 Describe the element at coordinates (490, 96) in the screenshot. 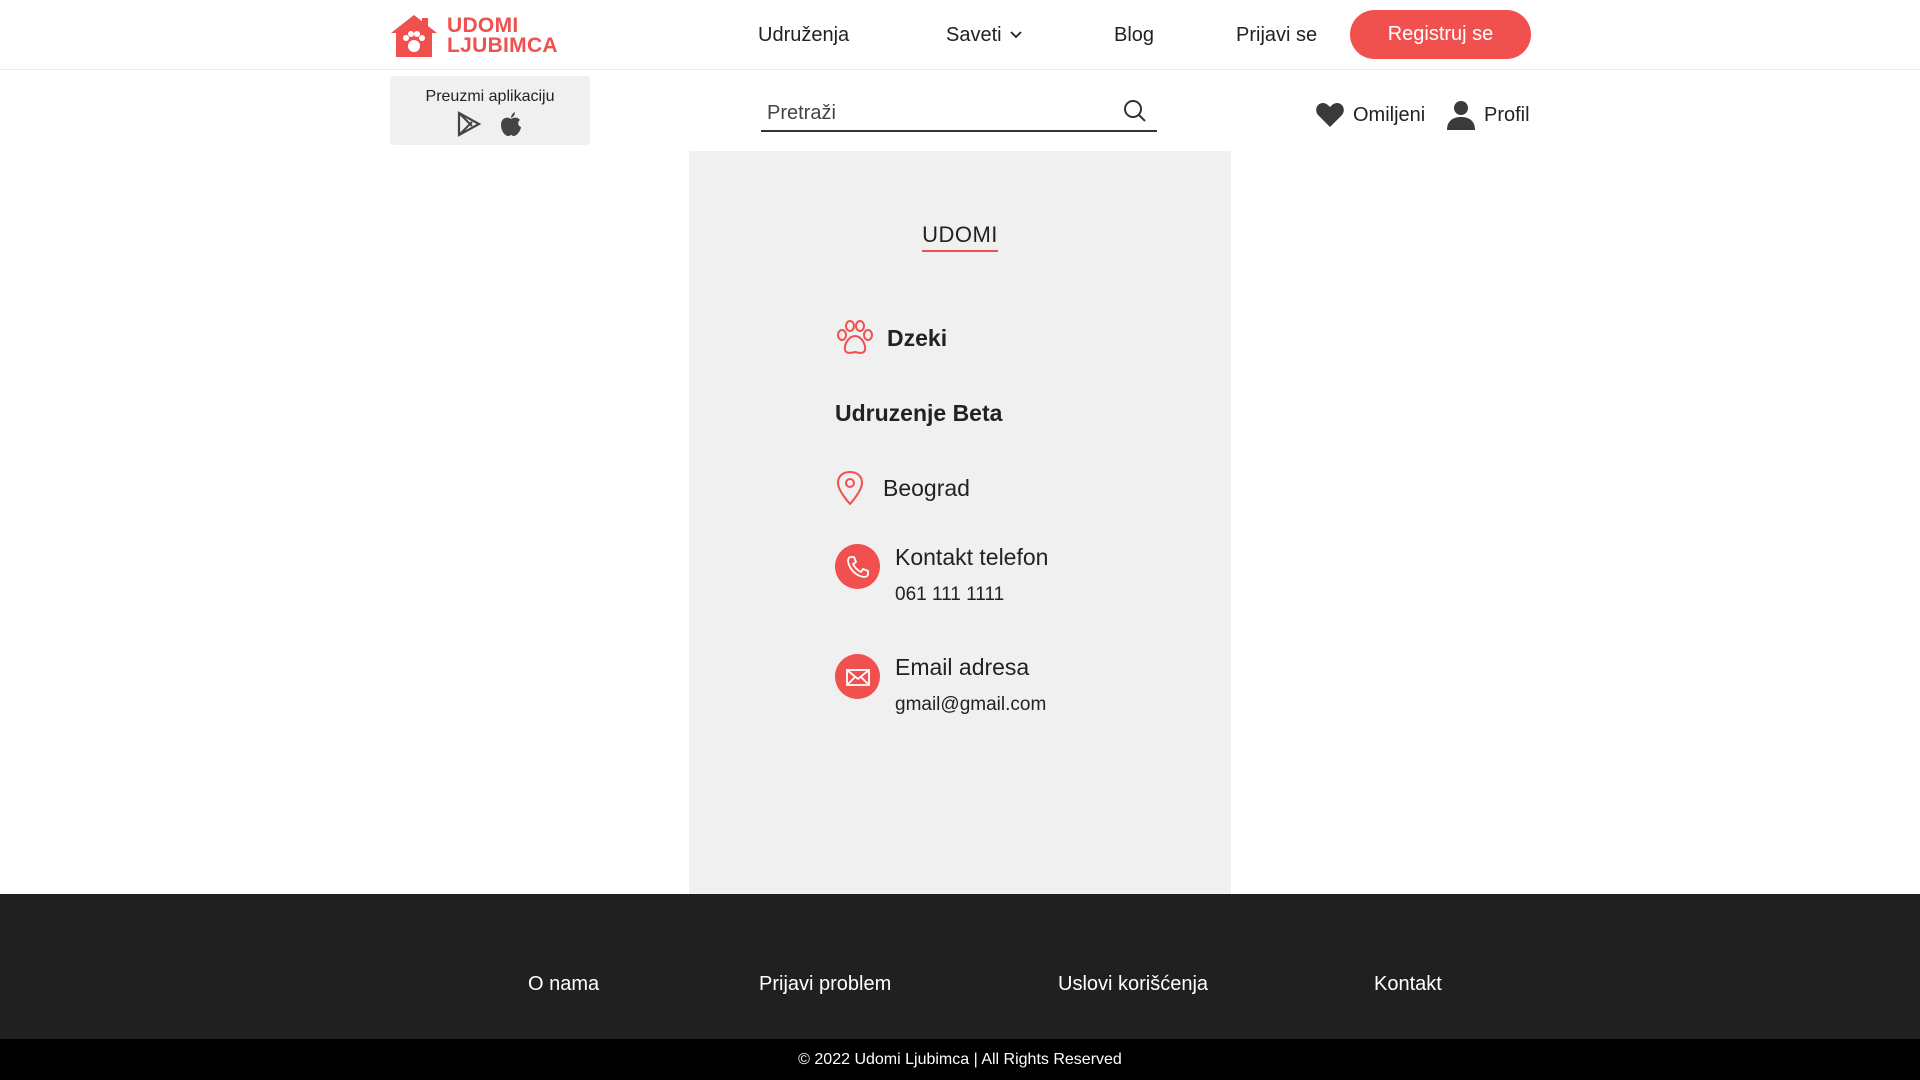

I see `app-download-label: Preuzmi aplikaciju` at that location.